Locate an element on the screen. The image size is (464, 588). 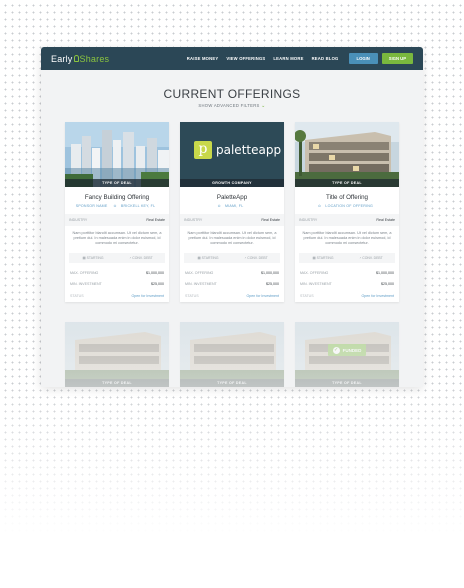
nav-raise-money: RAISE MONEY is located at coordinates (203, 58).